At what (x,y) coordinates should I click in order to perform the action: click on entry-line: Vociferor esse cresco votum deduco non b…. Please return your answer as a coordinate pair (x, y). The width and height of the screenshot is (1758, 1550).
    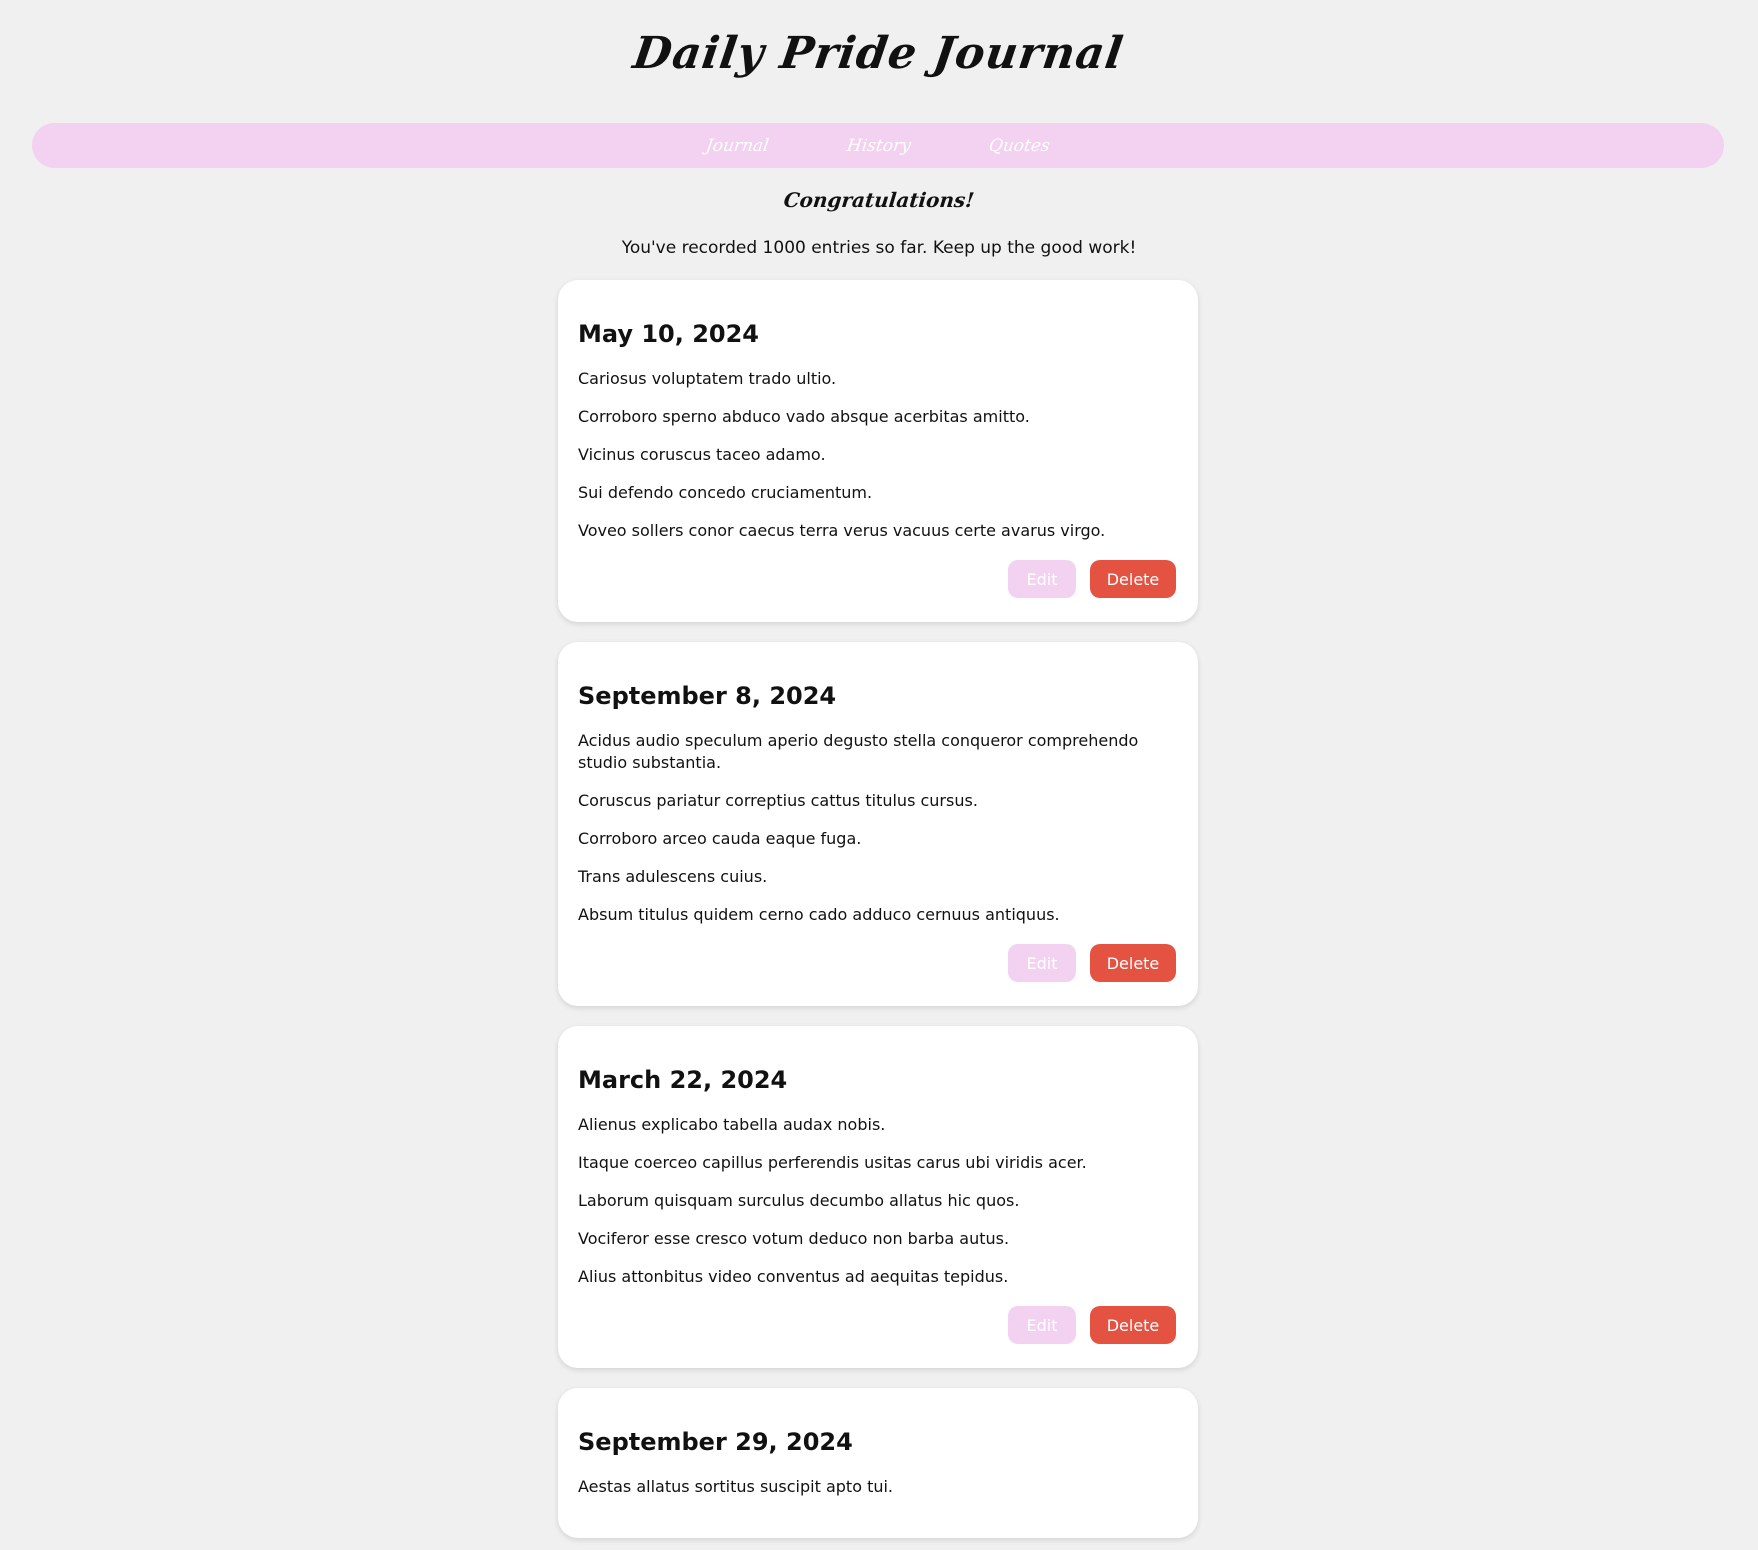
    Looking at the image, I should click on (794, 1238).